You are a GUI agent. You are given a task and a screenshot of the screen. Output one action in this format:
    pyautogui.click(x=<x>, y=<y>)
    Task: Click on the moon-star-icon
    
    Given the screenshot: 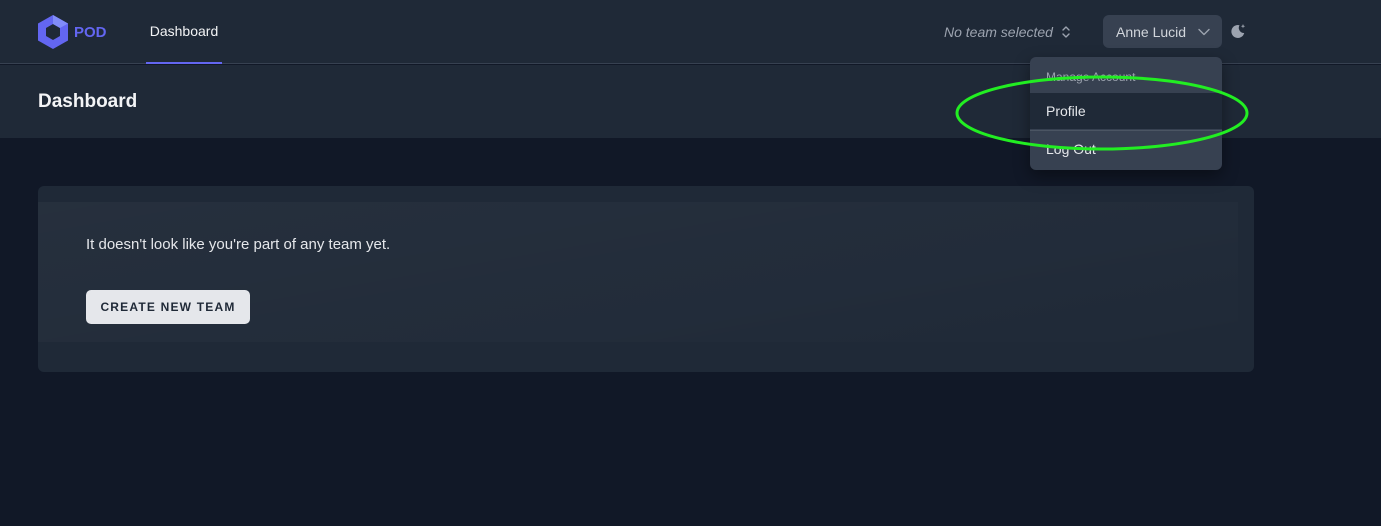 What is the action you would take?
    pyautogui.click(x=1238, y=31)
    